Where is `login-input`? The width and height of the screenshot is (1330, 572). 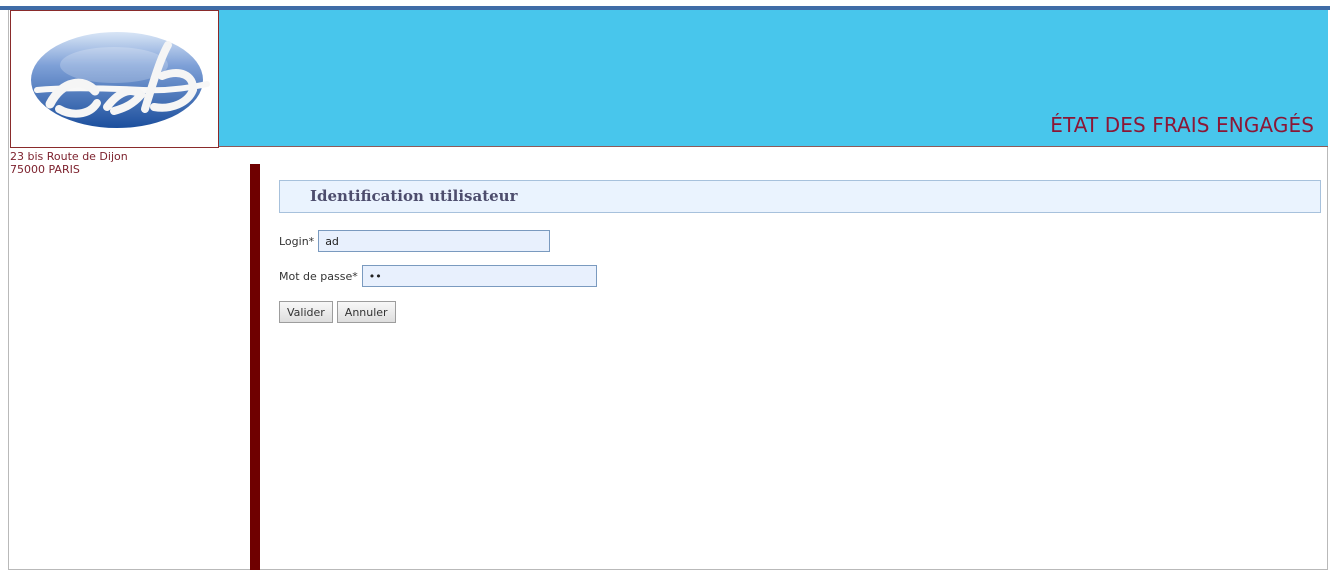
login-input is located at coordinates (434, 241).